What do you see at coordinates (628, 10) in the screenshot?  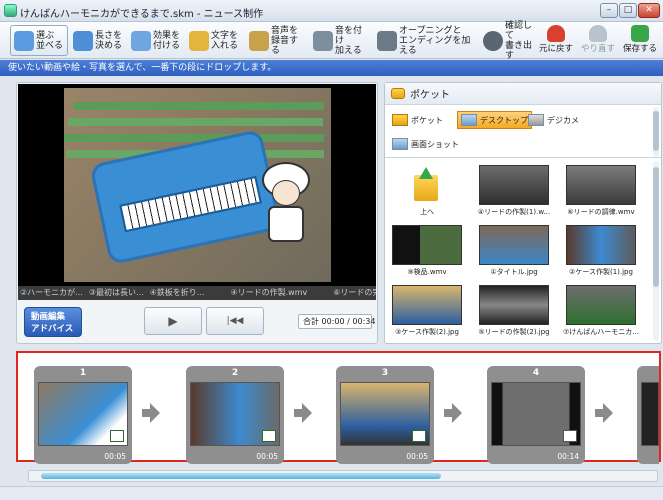 I see `maximize-button: □` at bounding box center [628, 10].